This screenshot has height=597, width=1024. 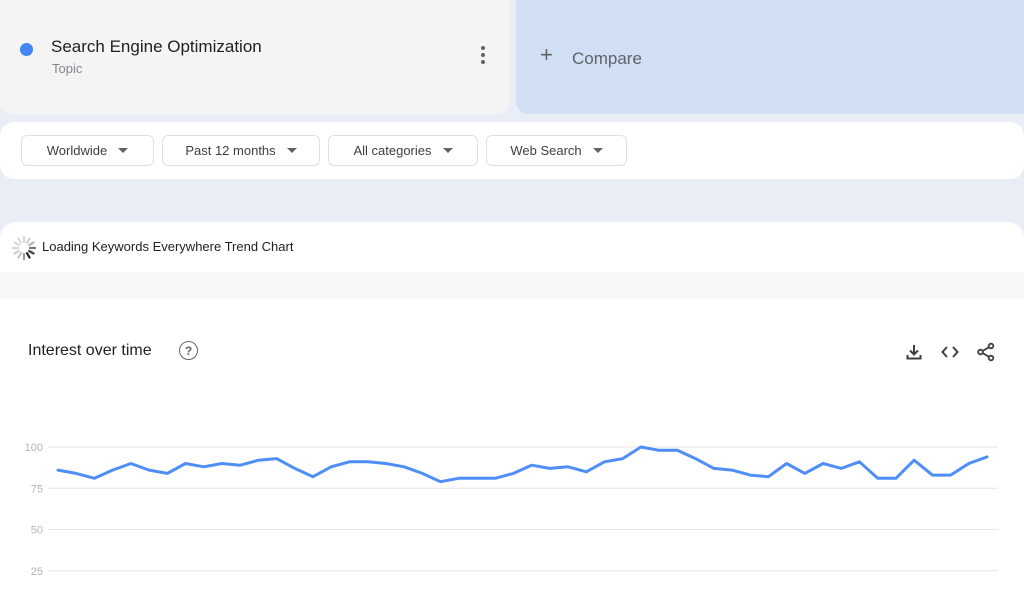 I want to click on divider-strip, so click(x=512, y=285).